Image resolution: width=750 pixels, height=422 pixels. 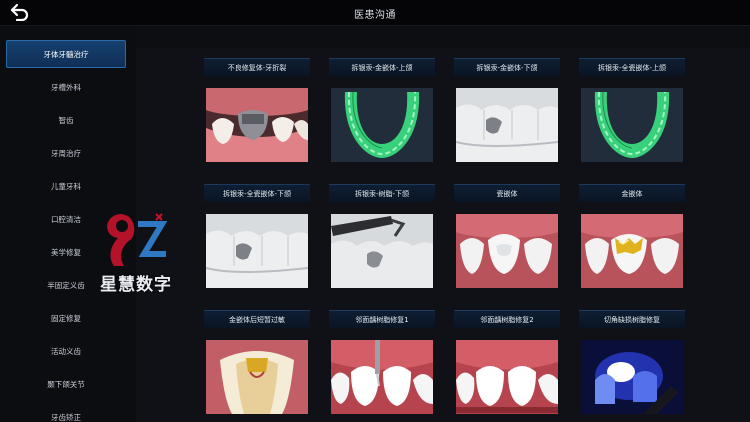 I want to click on case-card: 瓷嵌体, so click(x=507, y=234).